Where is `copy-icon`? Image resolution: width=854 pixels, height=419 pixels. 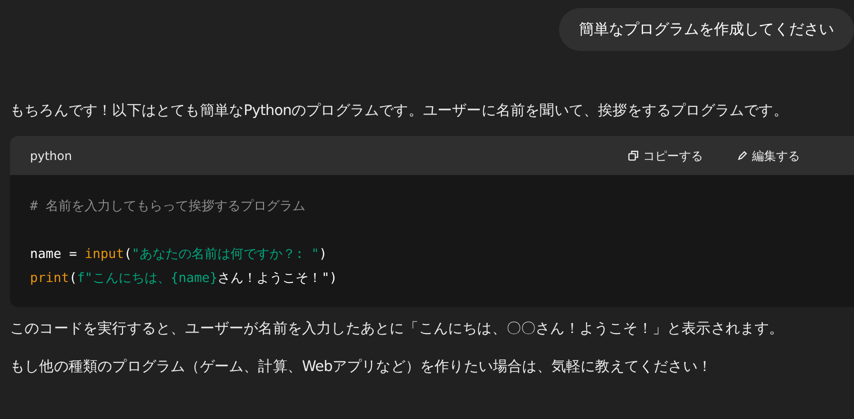 copy-icon is located at coordinates (633, 156).